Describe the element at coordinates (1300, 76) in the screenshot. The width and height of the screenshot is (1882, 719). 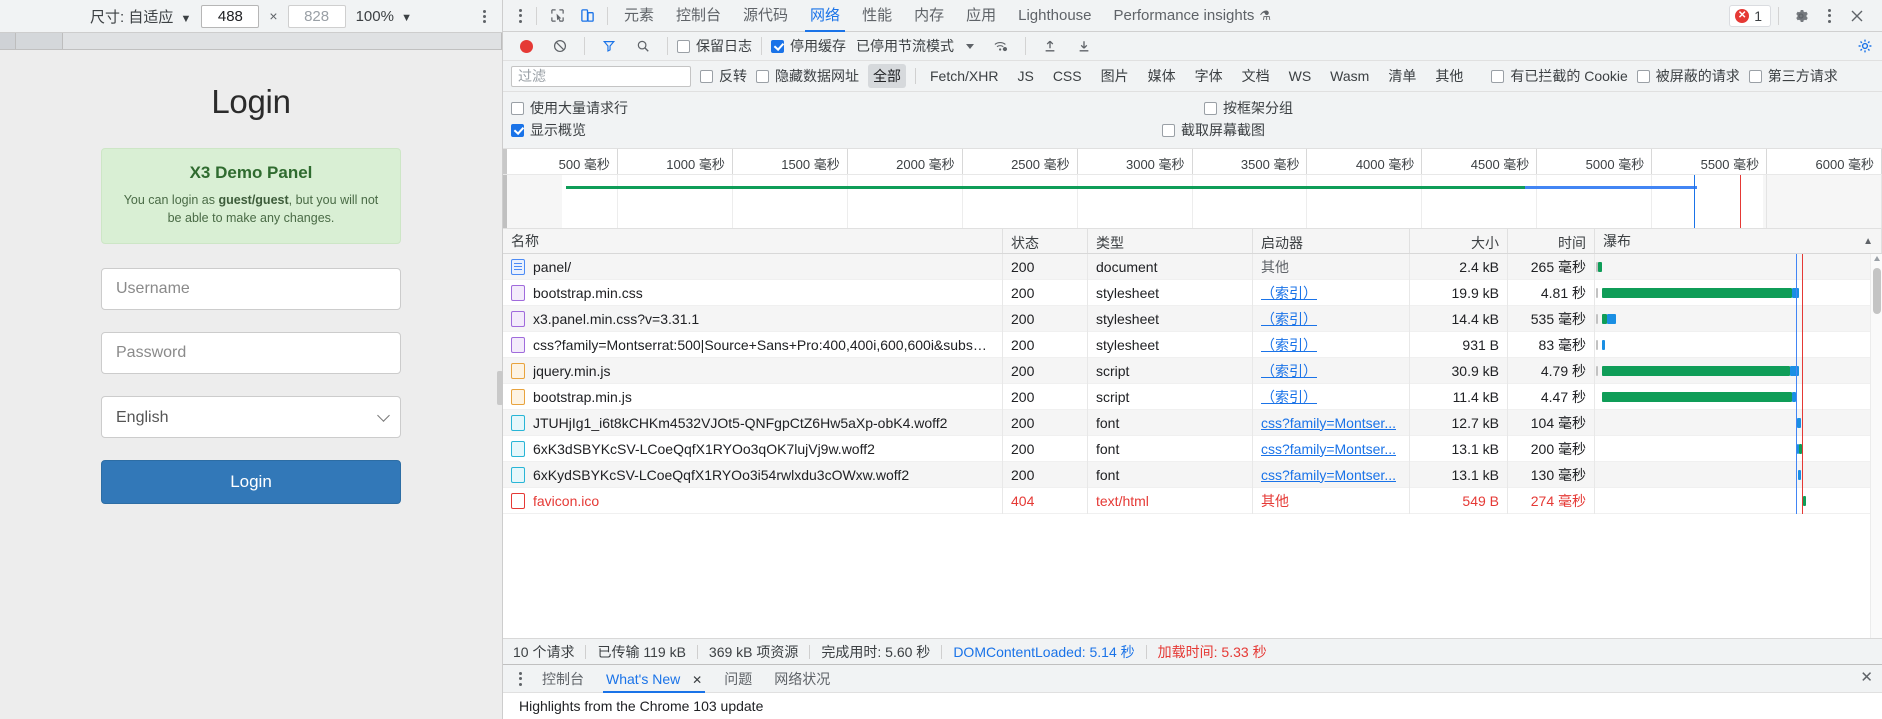
I see `type-filter-ws: WS` at that location.